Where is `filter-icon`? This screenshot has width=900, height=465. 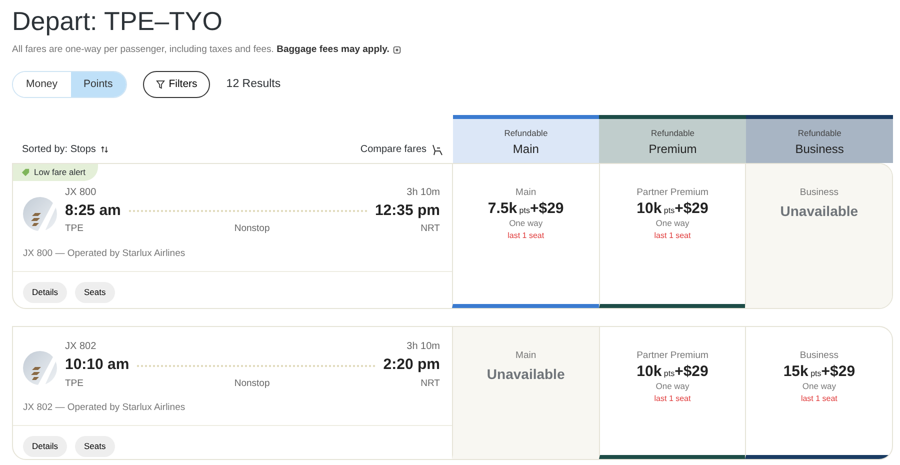
filter-icon is located at coordinates (160, 85).